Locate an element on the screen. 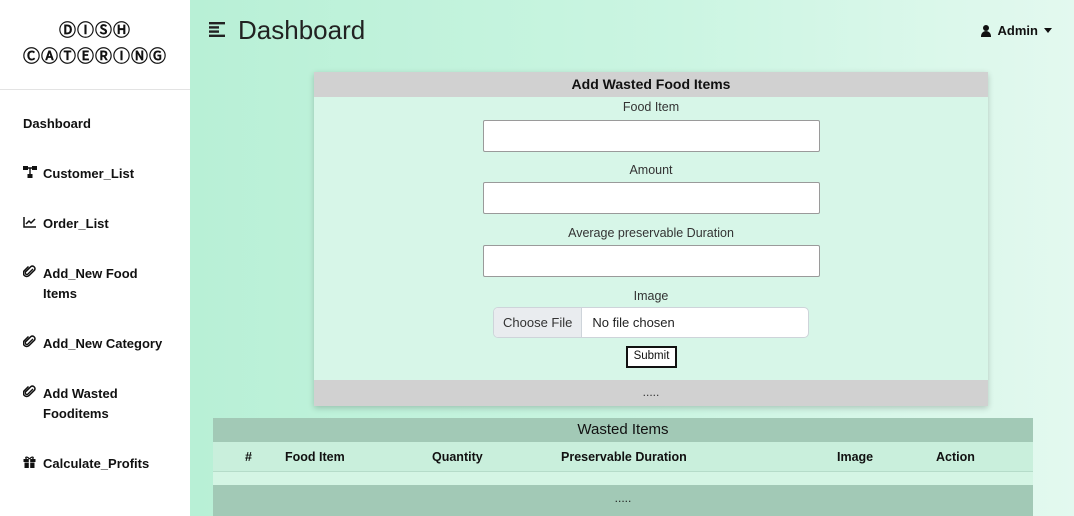  table-title: Wasted Items is located at coordinates (623, 430).